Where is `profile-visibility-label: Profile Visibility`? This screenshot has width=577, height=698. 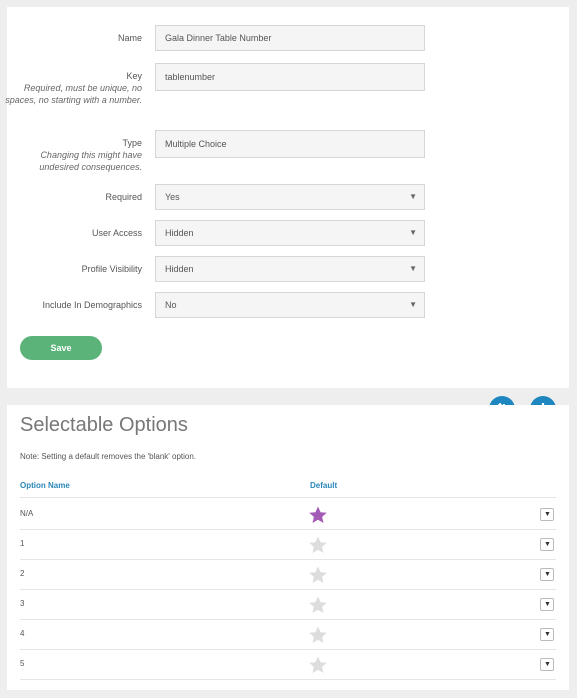
profile-visibility-label: Profile Visibility is located at coordinates (111, 269).